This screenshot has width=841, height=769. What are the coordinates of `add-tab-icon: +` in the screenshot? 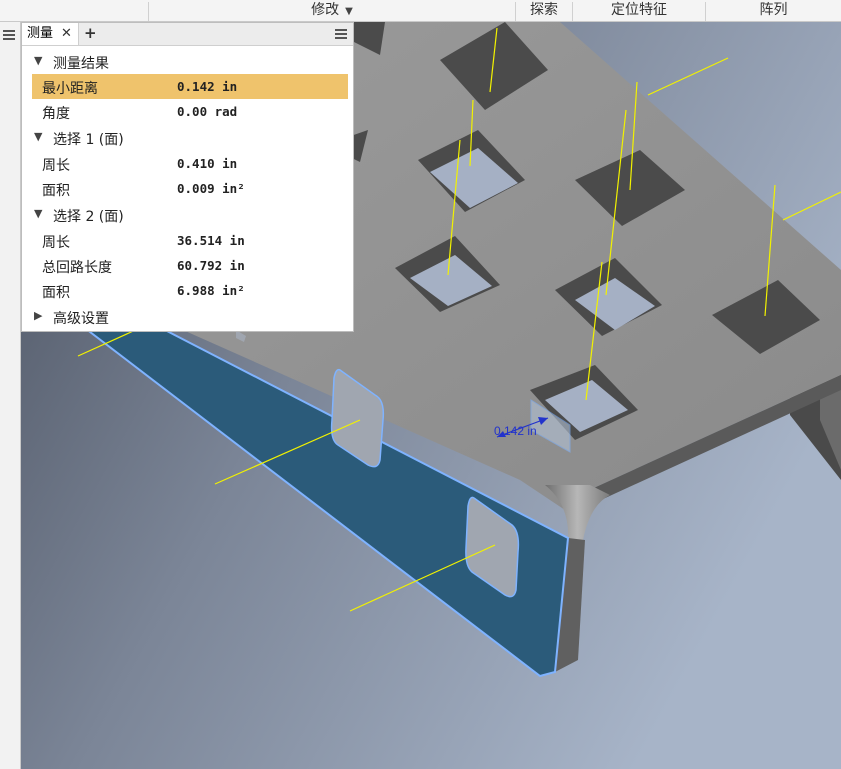 It's located at (90, 33).